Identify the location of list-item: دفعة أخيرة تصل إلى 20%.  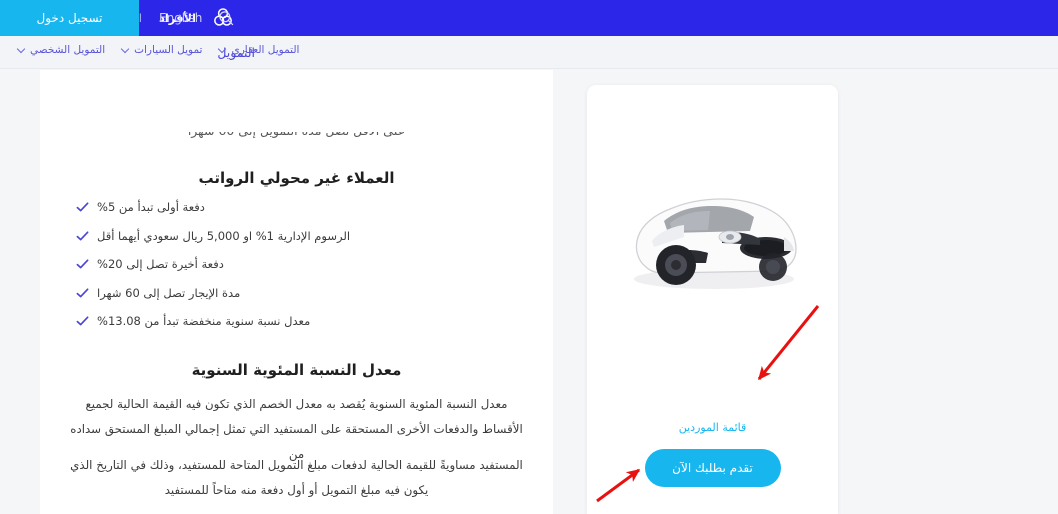
(296, 264).